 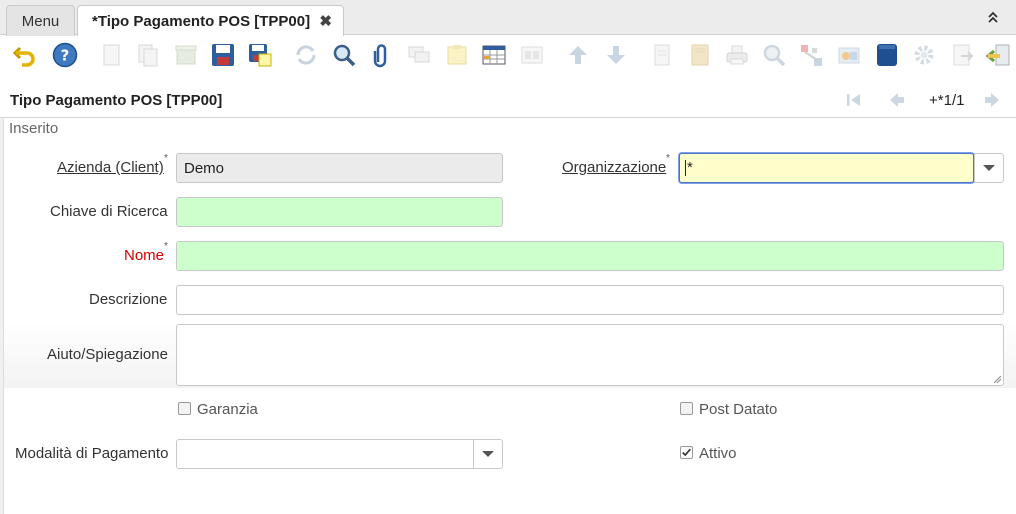 I want to click on payment-mode-label: Modalità di Pagamento, so click(x=92, y=453).